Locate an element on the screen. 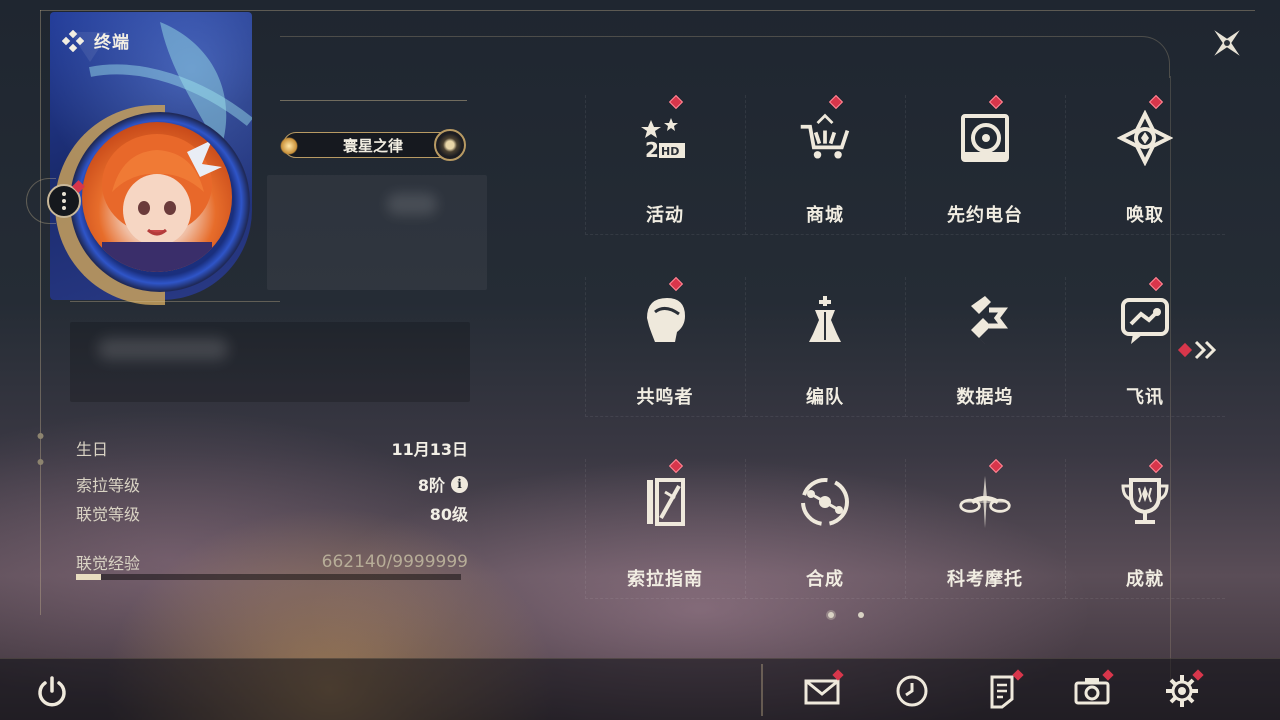  notice-icon is located at coordinates (1002, 692).